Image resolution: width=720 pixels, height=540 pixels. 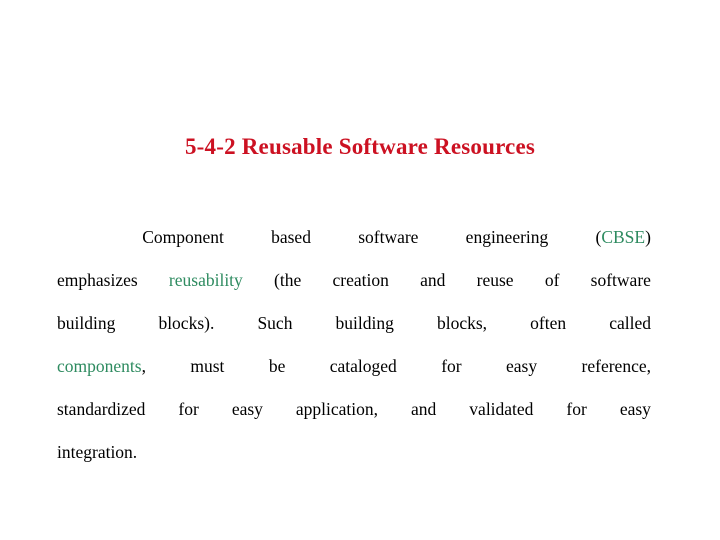 What do you see at coordinates (616, 366) in the screenshot?
I see `body-word: reference,` at bounding box center [616, 366].